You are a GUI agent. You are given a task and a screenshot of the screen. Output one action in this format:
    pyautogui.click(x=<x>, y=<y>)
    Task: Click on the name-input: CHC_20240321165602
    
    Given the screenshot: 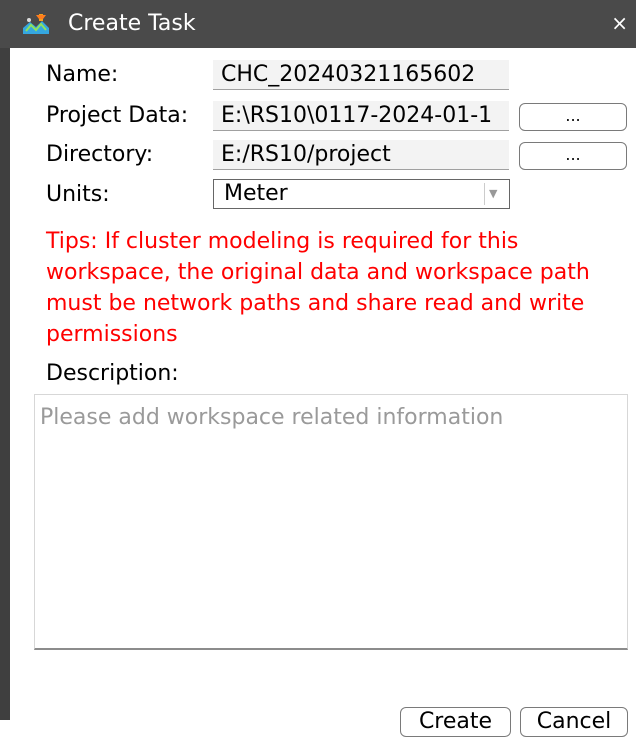 What is the action you would take?
    pyautogui.click(x=361, y=75)
    